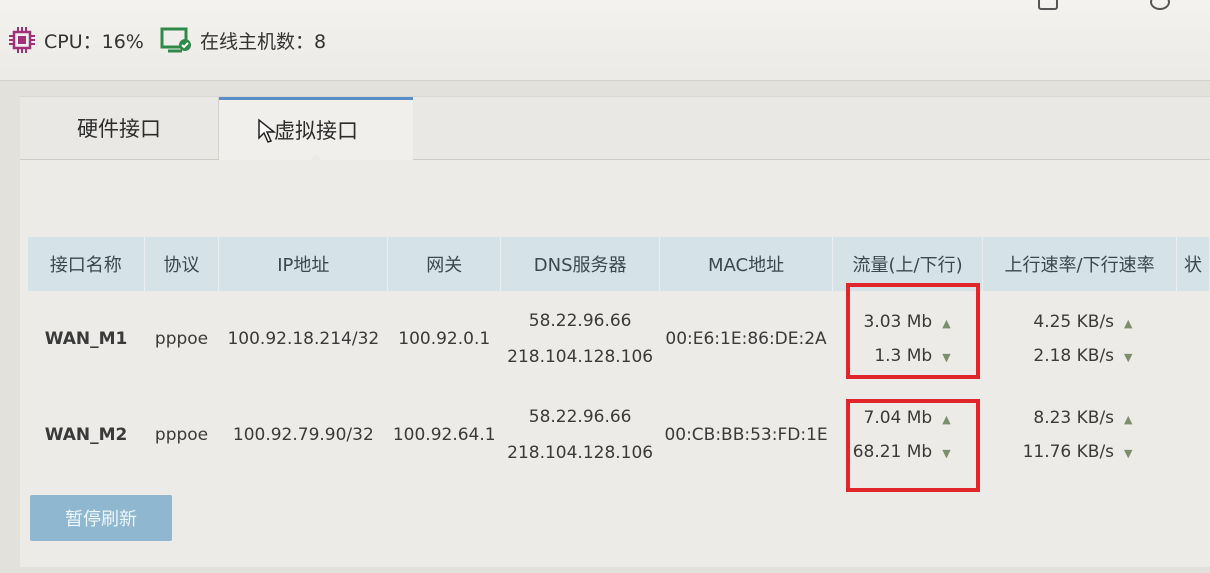  I want to click on traffic-up: 3.03 Mb ▲, so click(907, 322).